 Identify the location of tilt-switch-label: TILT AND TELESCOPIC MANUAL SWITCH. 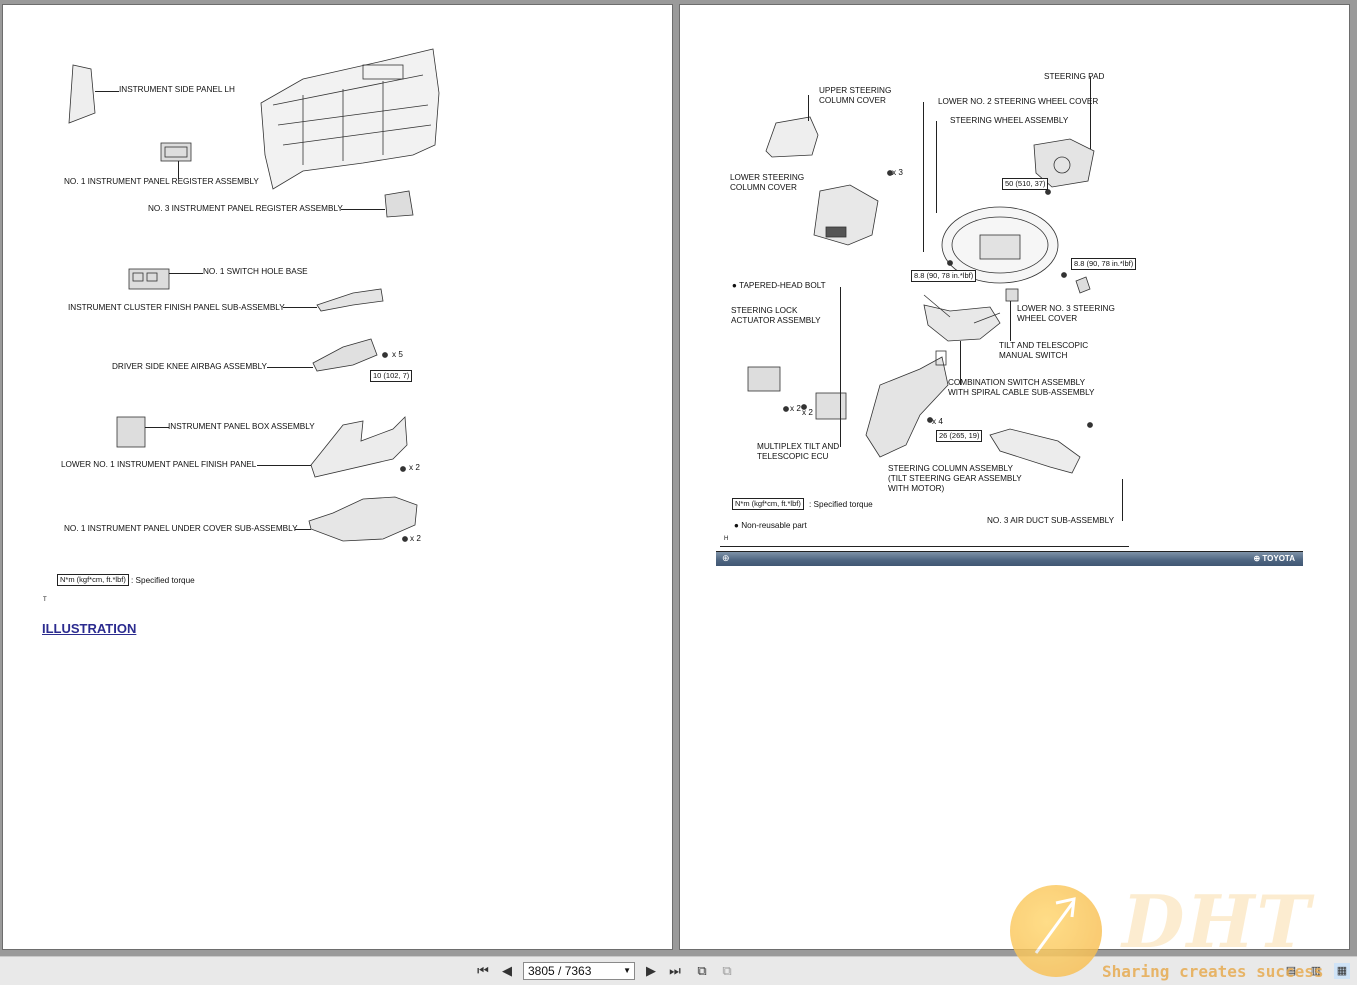
(1044, 350).